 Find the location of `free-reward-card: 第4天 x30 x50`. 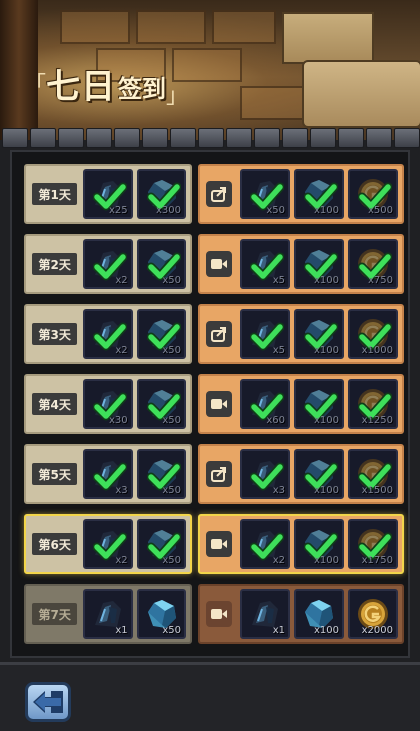

free-reward-card: 第4天 x30 x50 is located at coordinates (108, 404).